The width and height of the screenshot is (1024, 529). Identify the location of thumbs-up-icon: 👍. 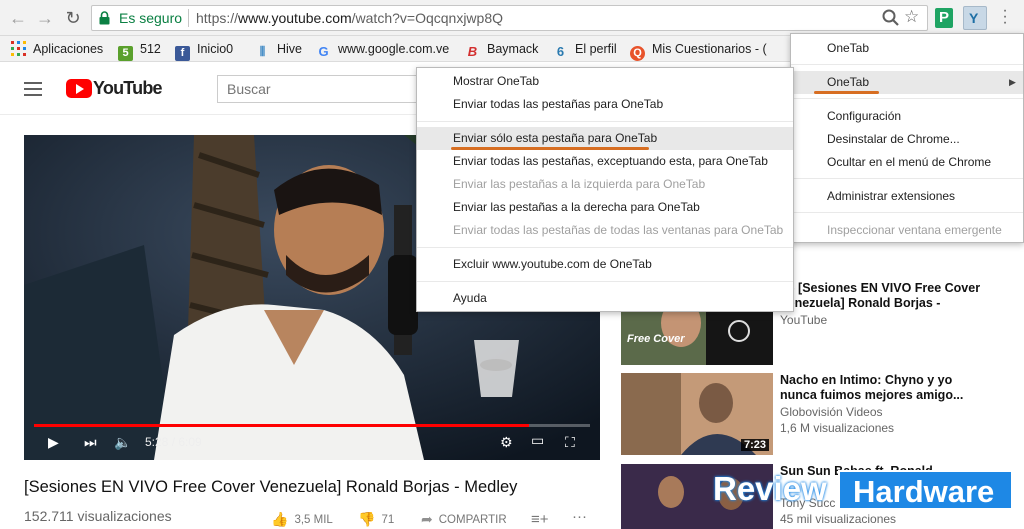
(280, 519).